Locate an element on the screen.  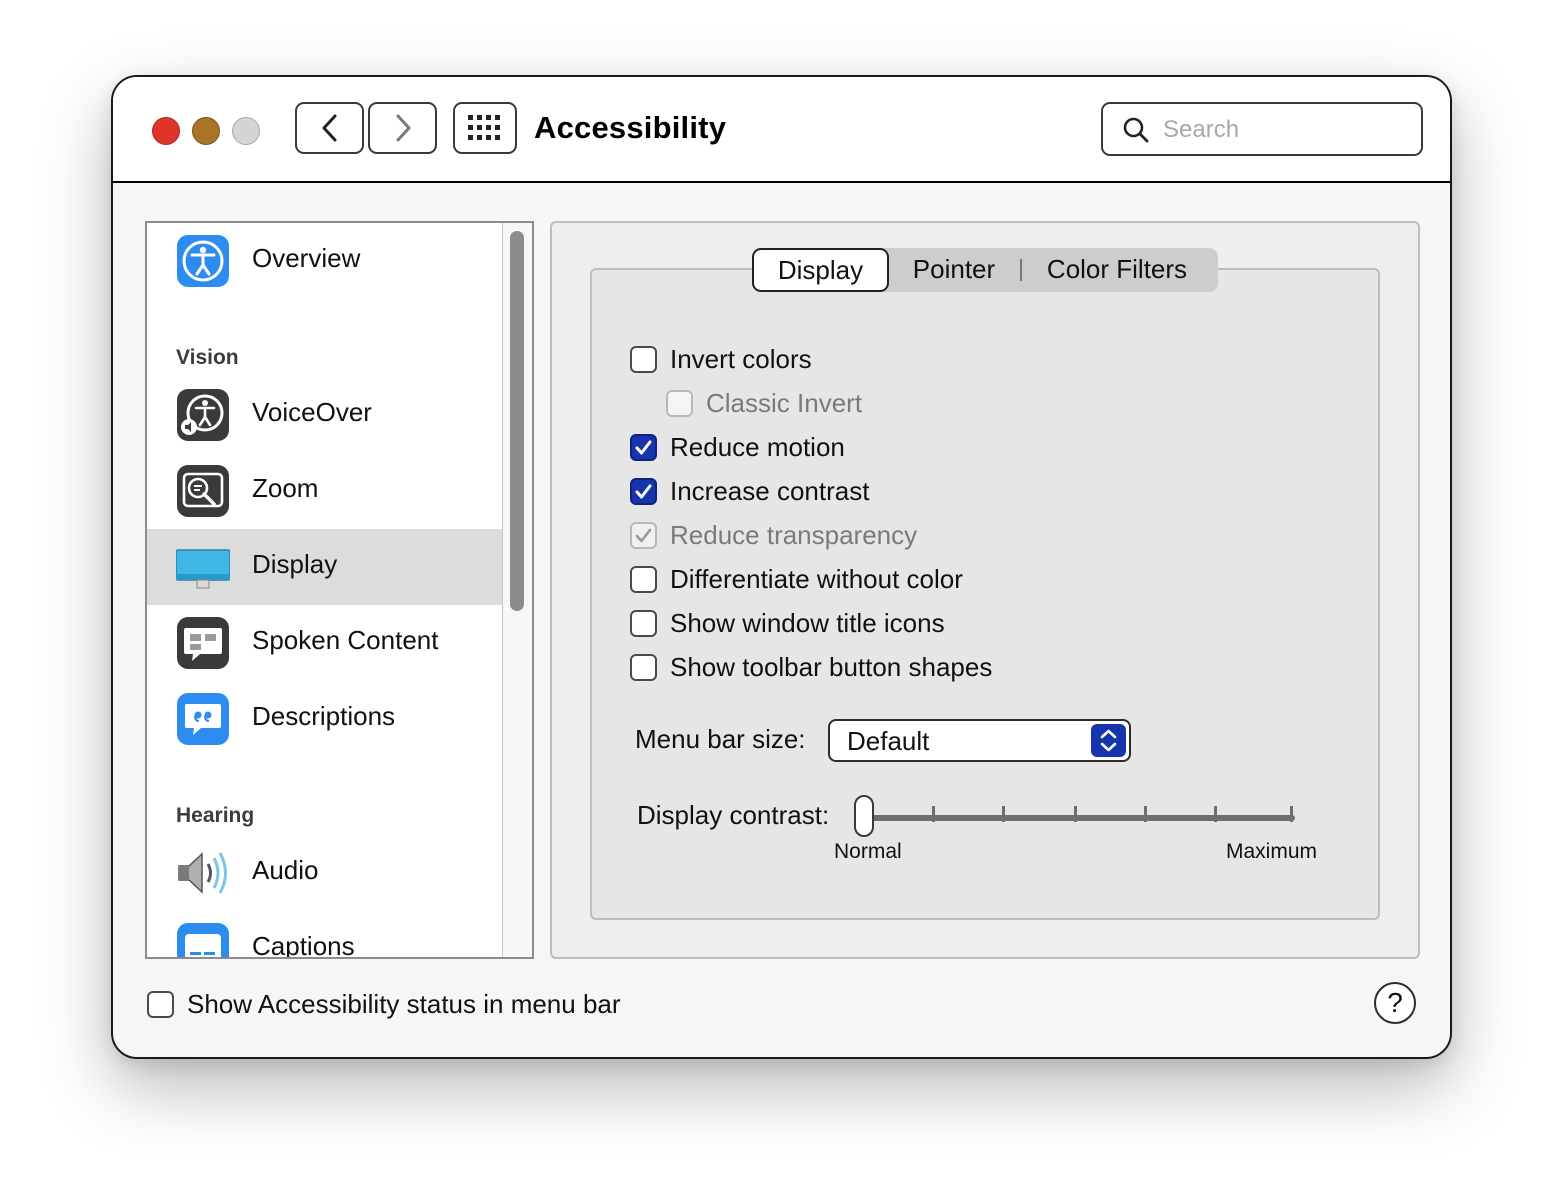
reduce-transparency-label: Reduce transparency is located at coordinates (794, 535).